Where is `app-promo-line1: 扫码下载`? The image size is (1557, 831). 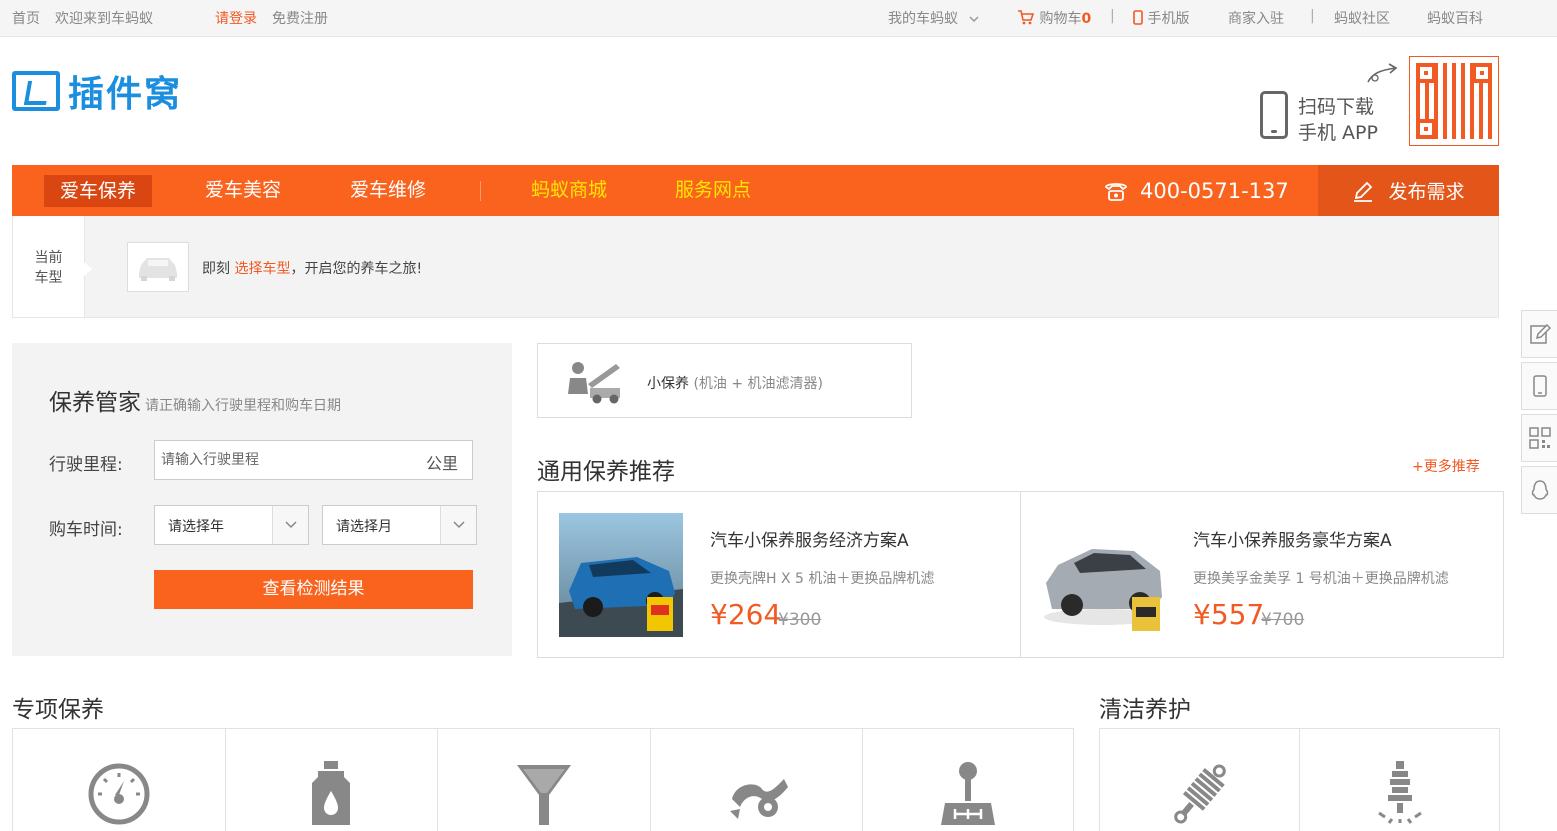 app-promo-line1: 扫码下载 is located at coordinates (1336, 107).